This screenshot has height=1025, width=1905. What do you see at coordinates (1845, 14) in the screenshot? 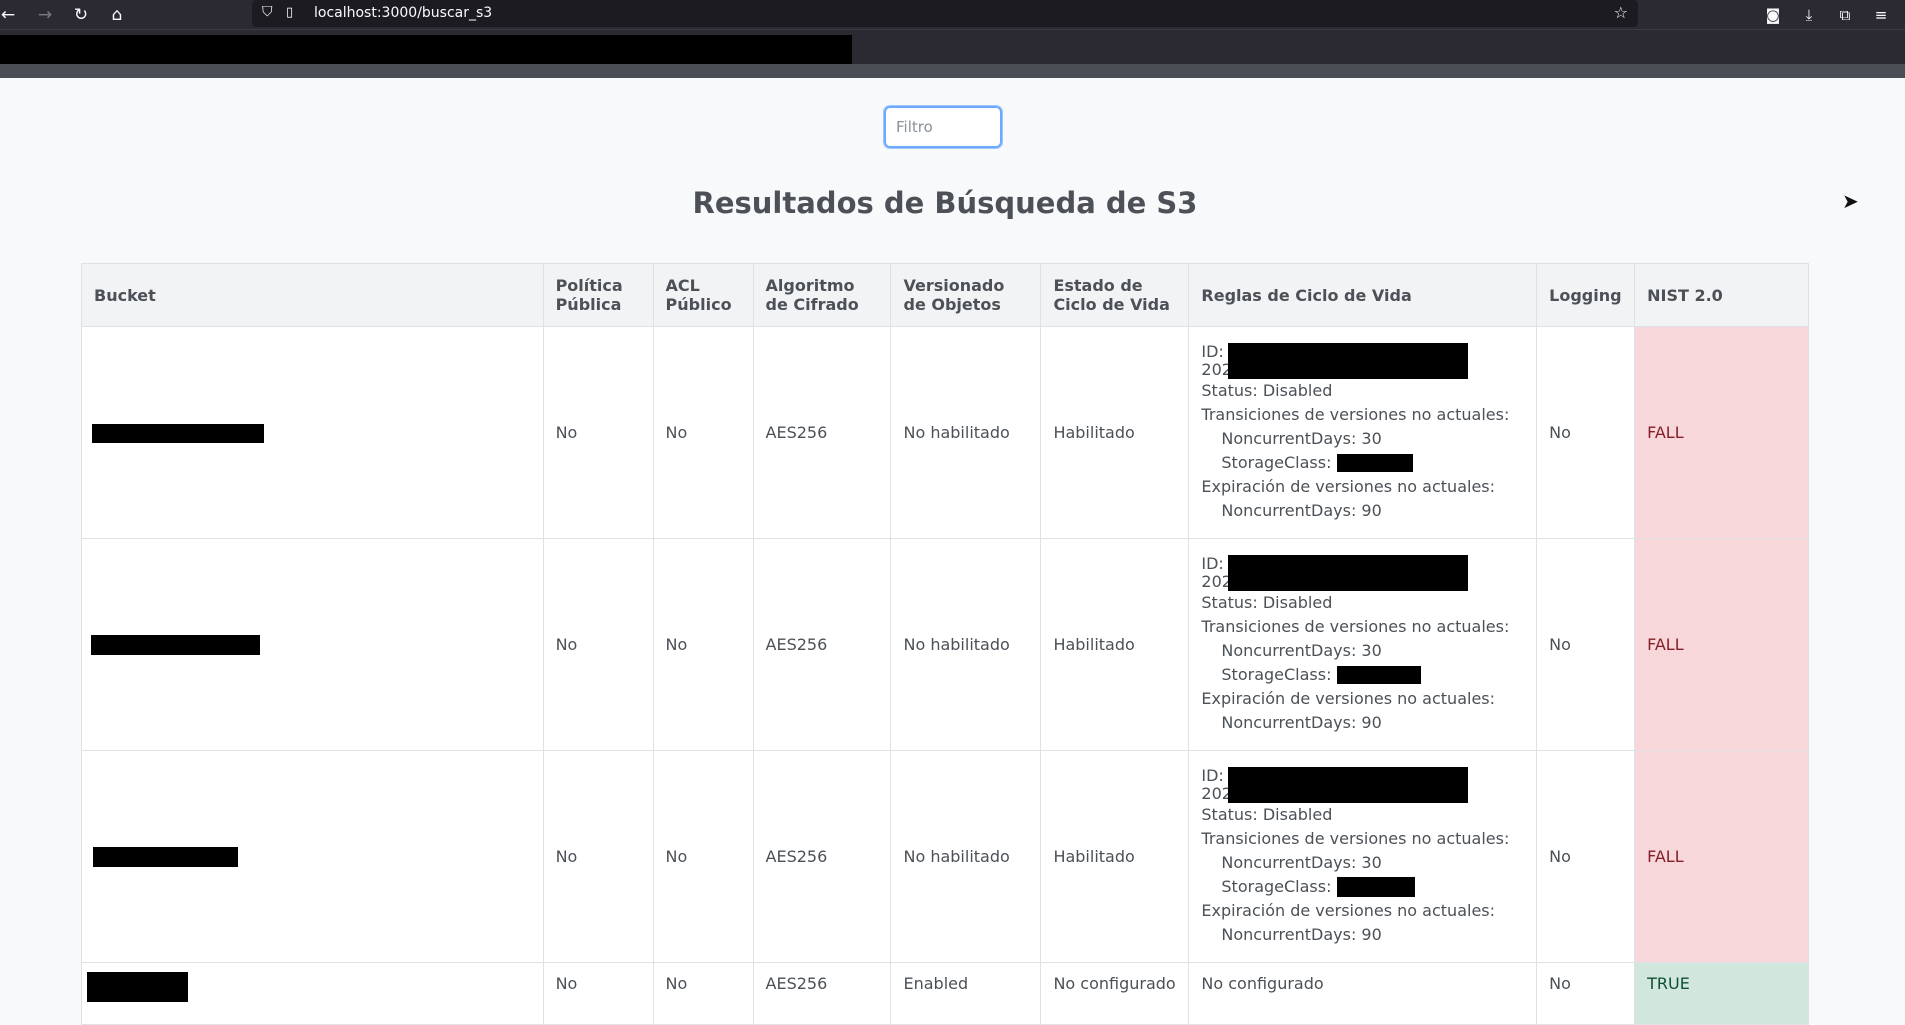
I see `extensions-icon: ⧉` at bounding box center [1845, 14].